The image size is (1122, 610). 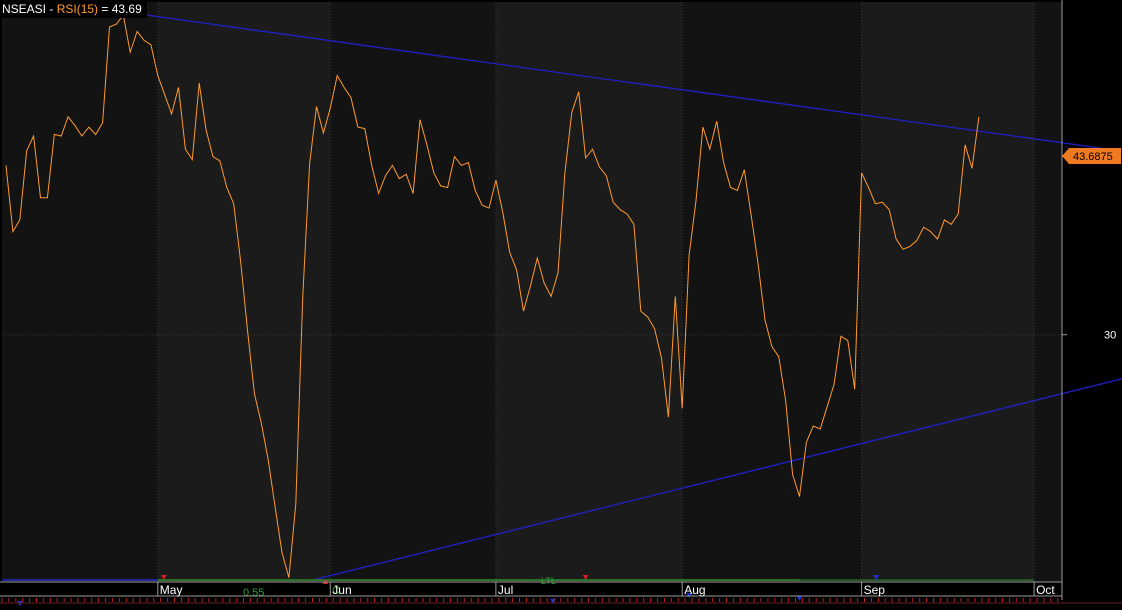 What do you see at coordinates (505, 590) in the screenshot?
I see `x-month-label: Jul` at bounding box center [505, 590].